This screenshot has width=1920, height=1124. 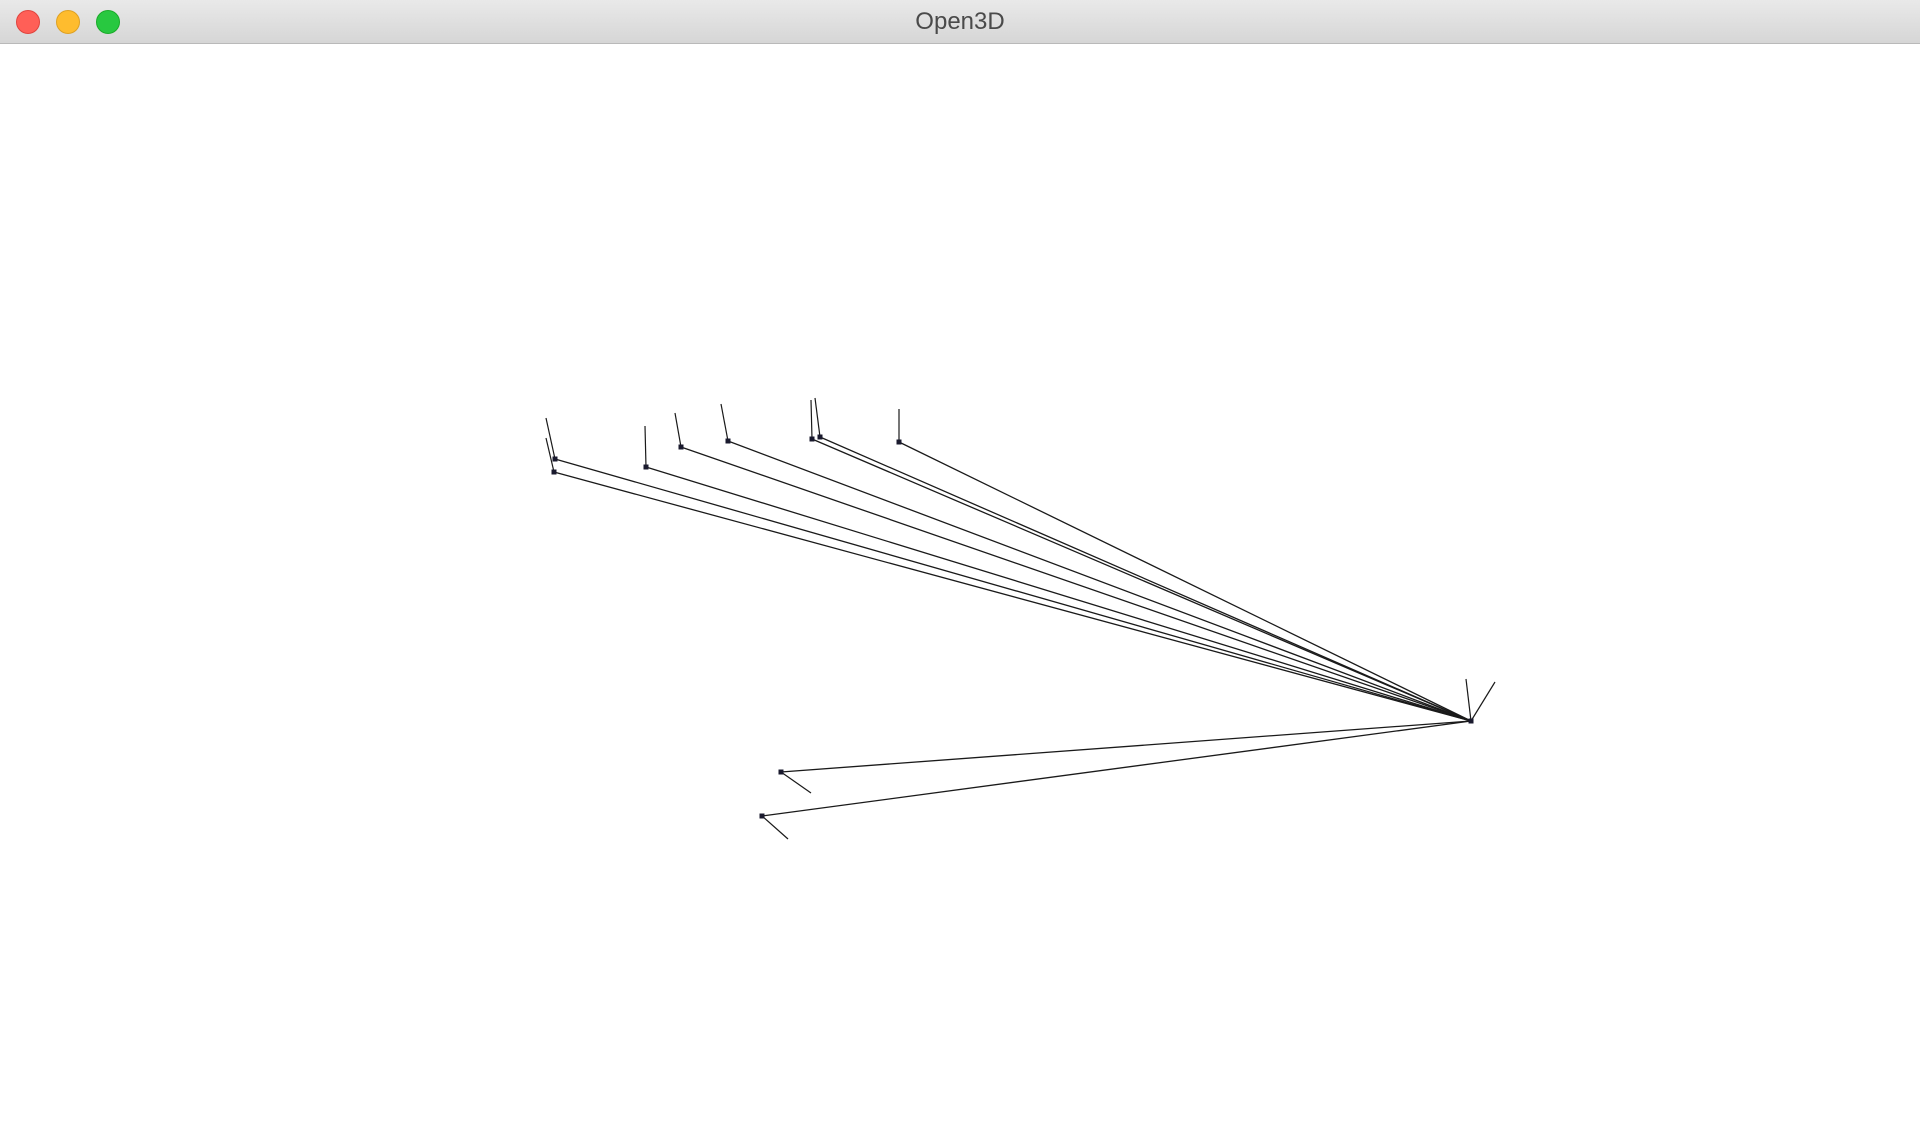 What do you see at coordinates (1471, 721) in the screenshot?
I see `hub-node` at bounding box center [1471, 721].